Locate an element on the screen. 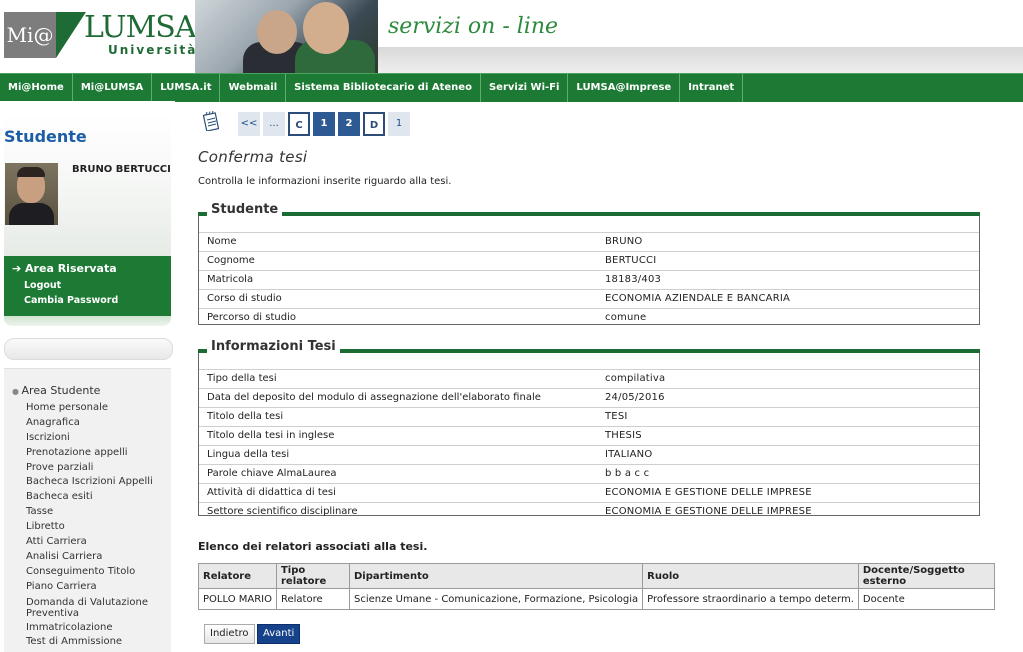 The width and height of the screenshot is (1023, 652). menu-item-bacheca-esiti: Bacheca esiti is located at coordinates (98, 497).